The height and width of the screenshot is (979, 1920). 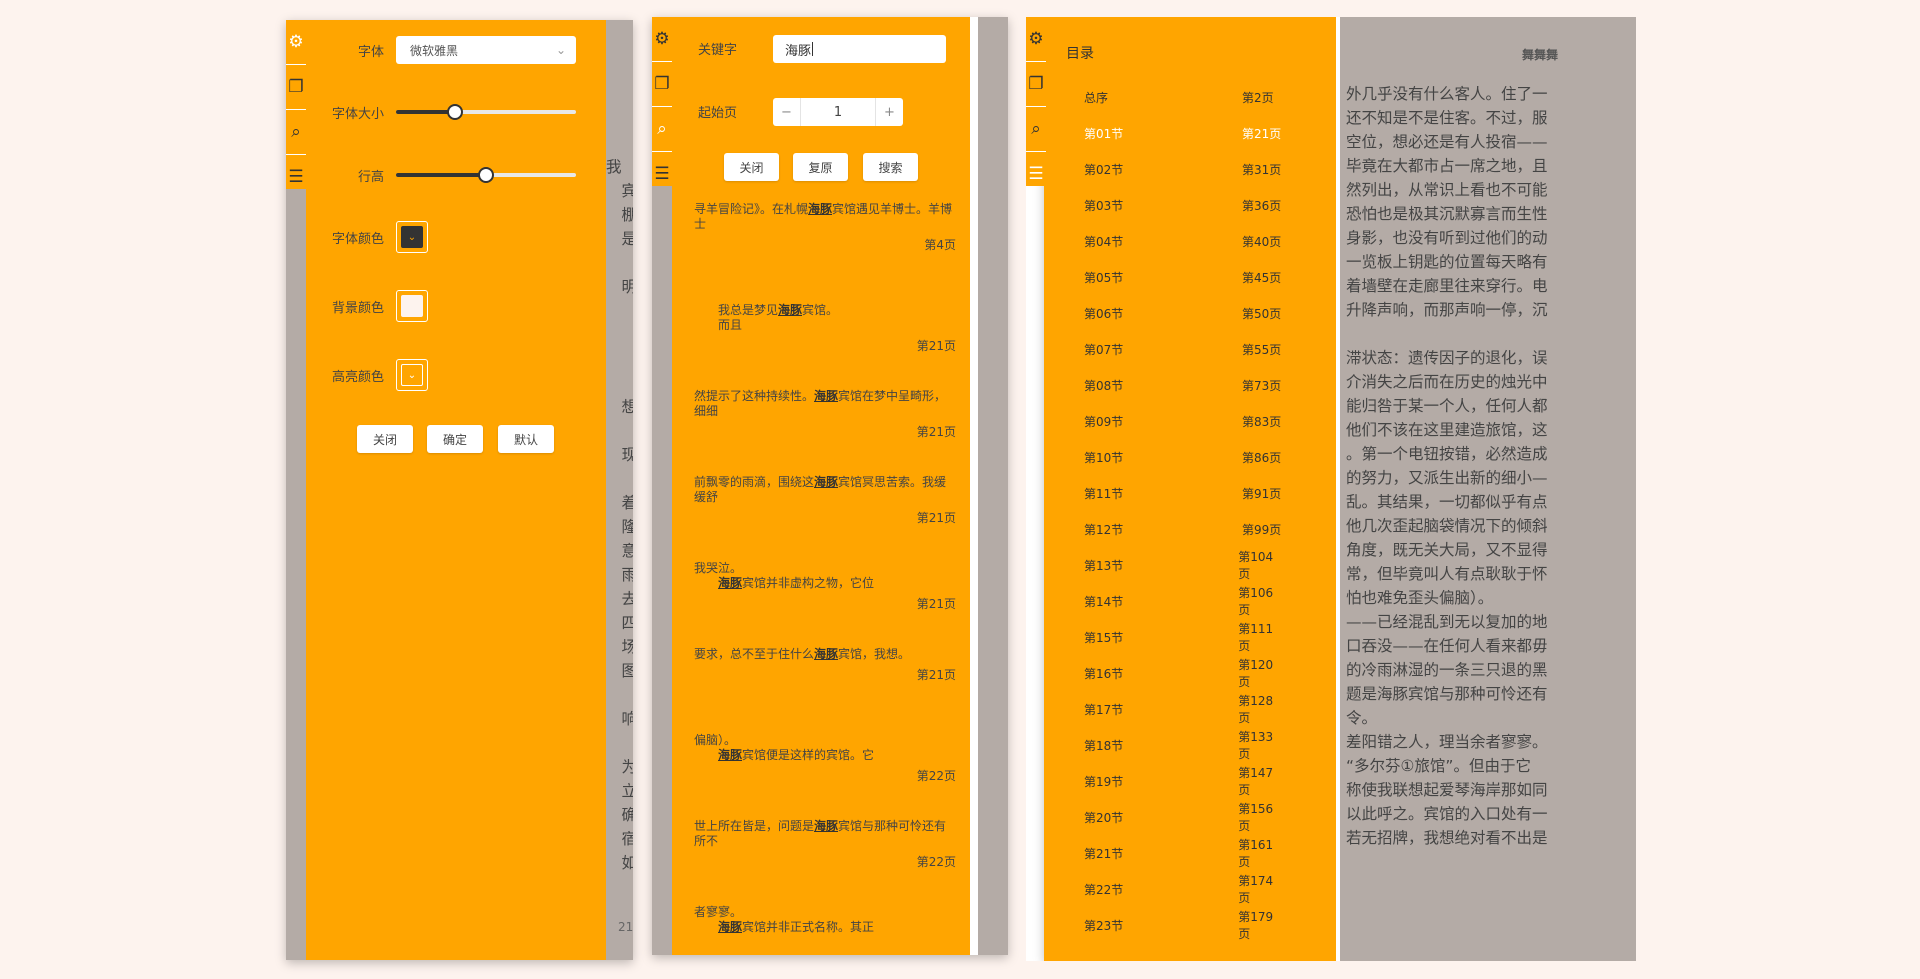 What do you see at coordinates (1184, 133) in the screenshot?
I see `toc-item: 第01节 第21页` at bounding box center [1184, 133].